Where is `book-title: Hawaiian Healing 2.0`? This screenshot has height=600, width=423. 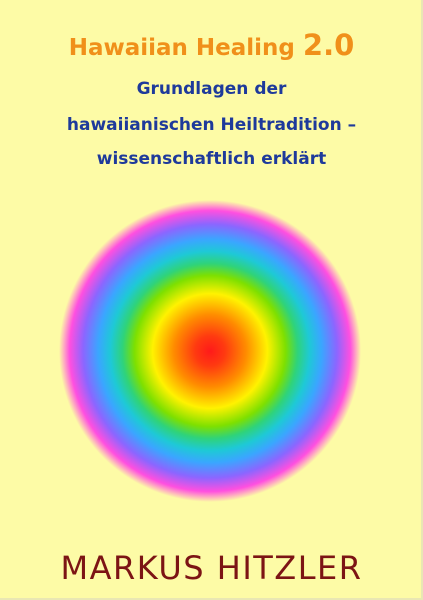 book-title: Hawaiian Healing 2.0 is located at coordinates (211, 46).